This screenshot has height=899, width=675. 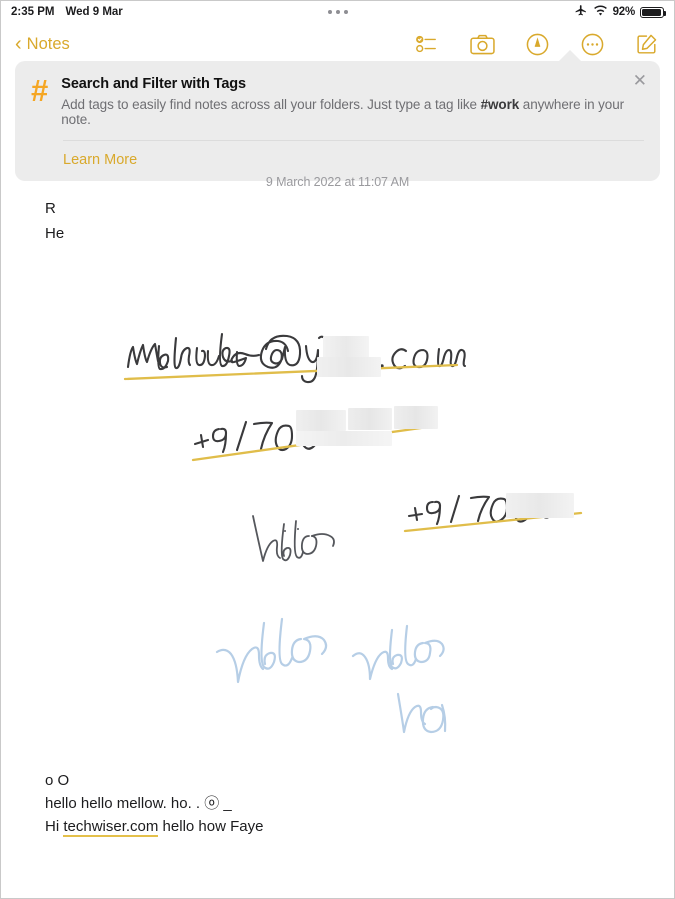 I want to click on battery-icon, so click(x=653, y=12).